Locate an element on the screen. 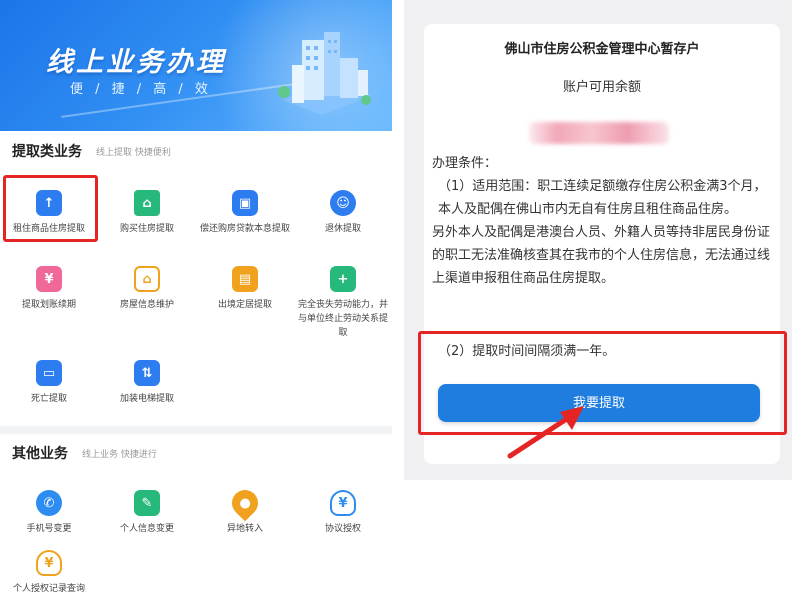 This screenshot has height=606, width=792. passport-icon: ▤ is located at coordinates (245, 279).